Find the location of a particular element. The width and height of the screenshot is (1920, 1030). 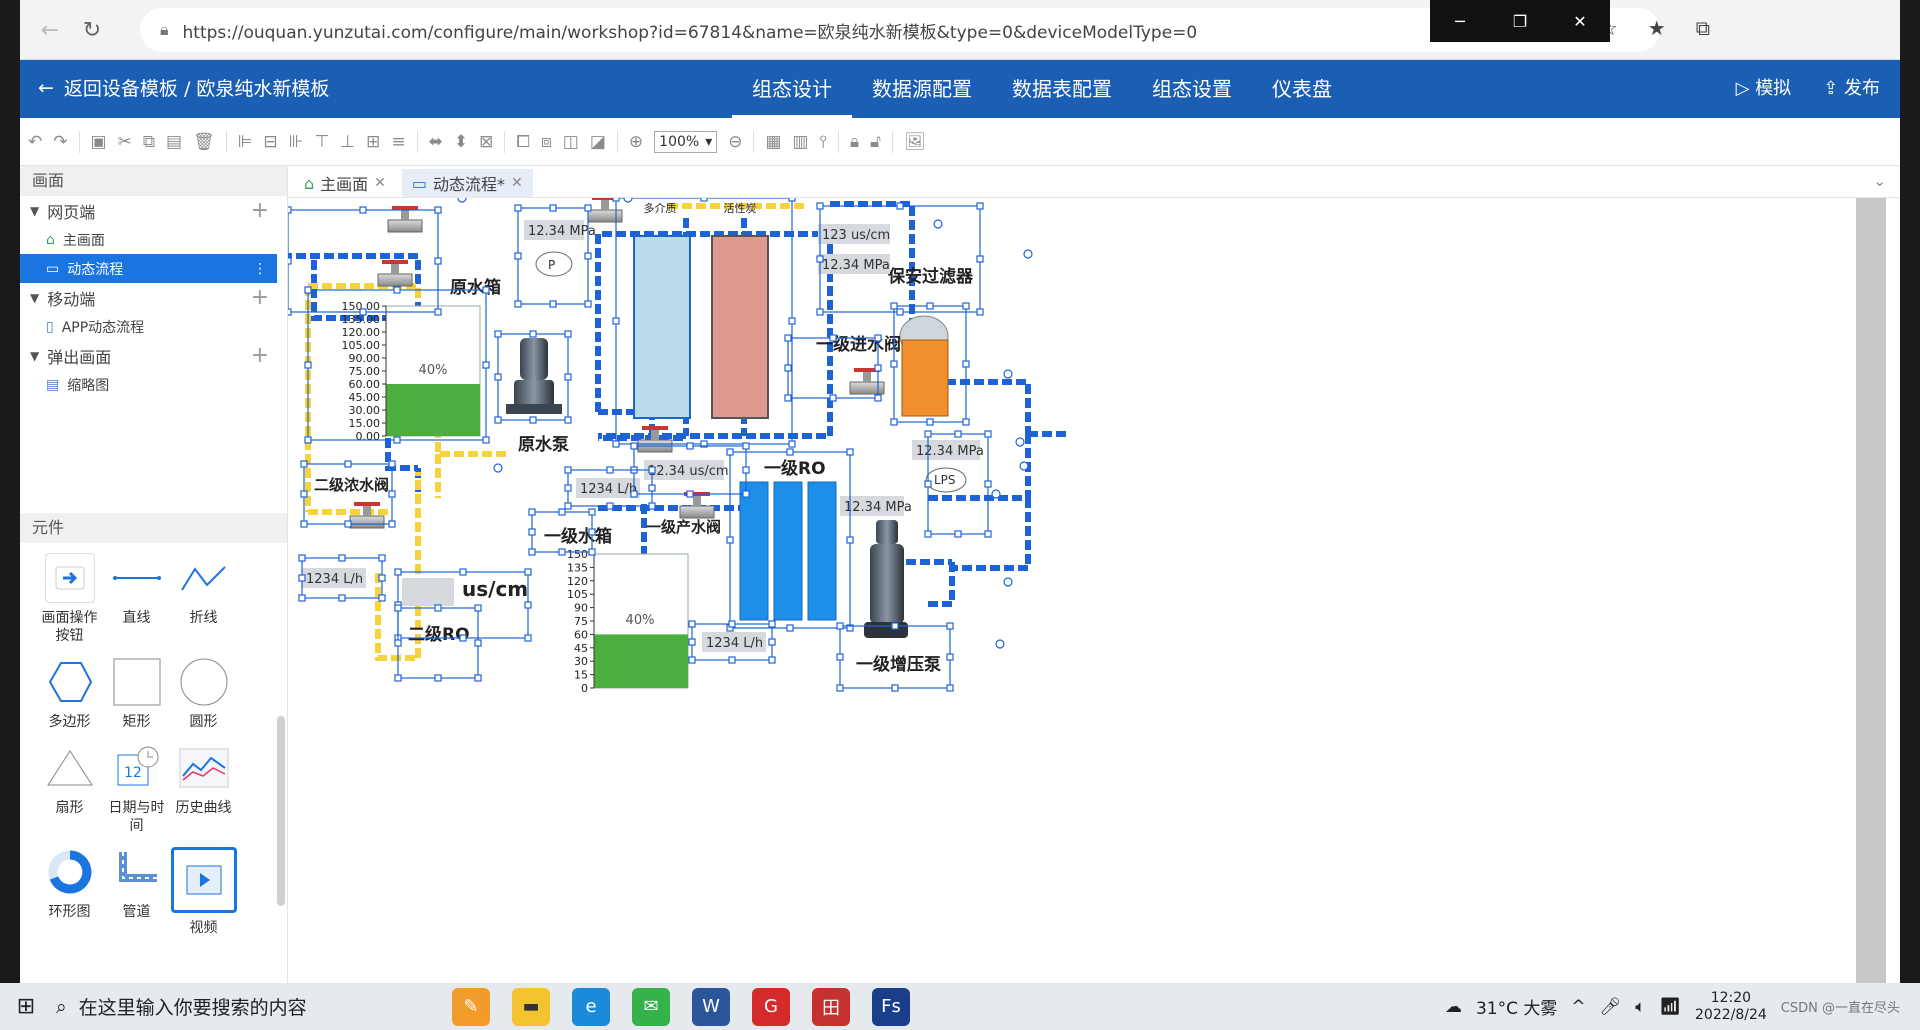

app-grid-icon: 田 is located at coordinates (831, 1006).